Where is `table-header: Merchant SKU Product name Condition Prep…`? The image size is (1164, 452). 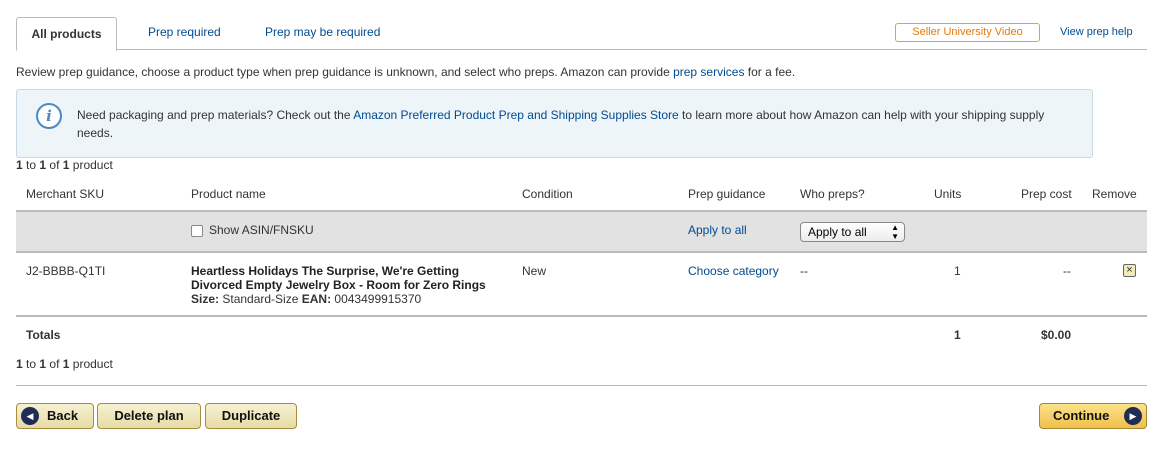 table-header: Merchant SKU Product name Condition Prep… is located at coordinates (581, 194).